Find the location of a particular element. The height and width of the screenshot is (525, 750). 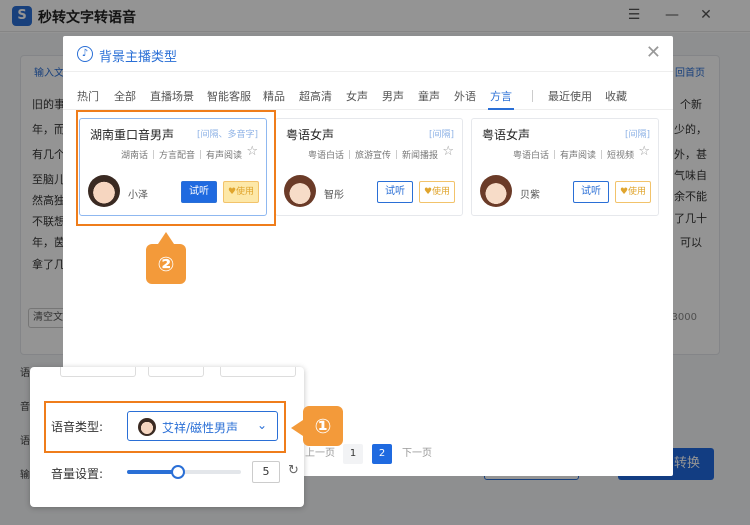

music-note-icon: ♪ is located at coordinates (85, 54).